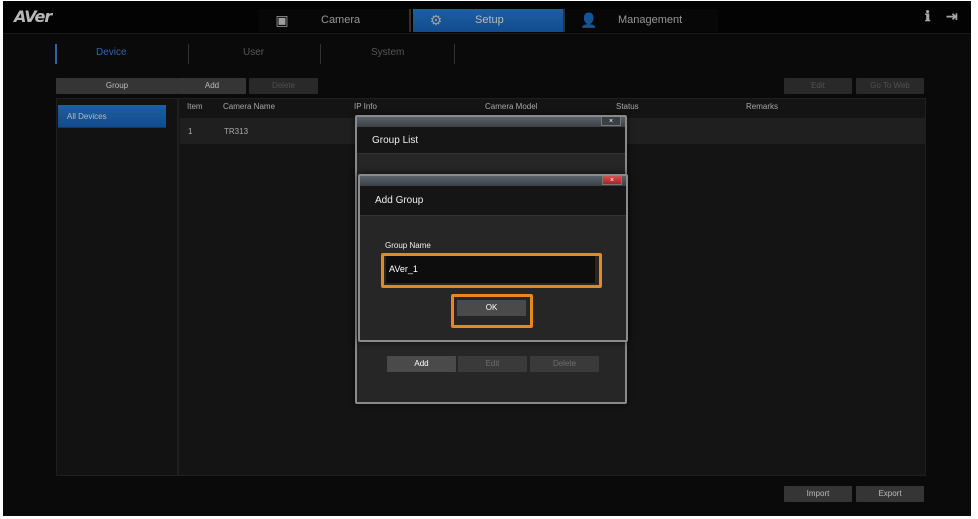 This screenshot has width=978, height=519. Describe the element at coordinates (564, 364) in the screenshot. I see `group-list-delete-button: Delete` at that location.